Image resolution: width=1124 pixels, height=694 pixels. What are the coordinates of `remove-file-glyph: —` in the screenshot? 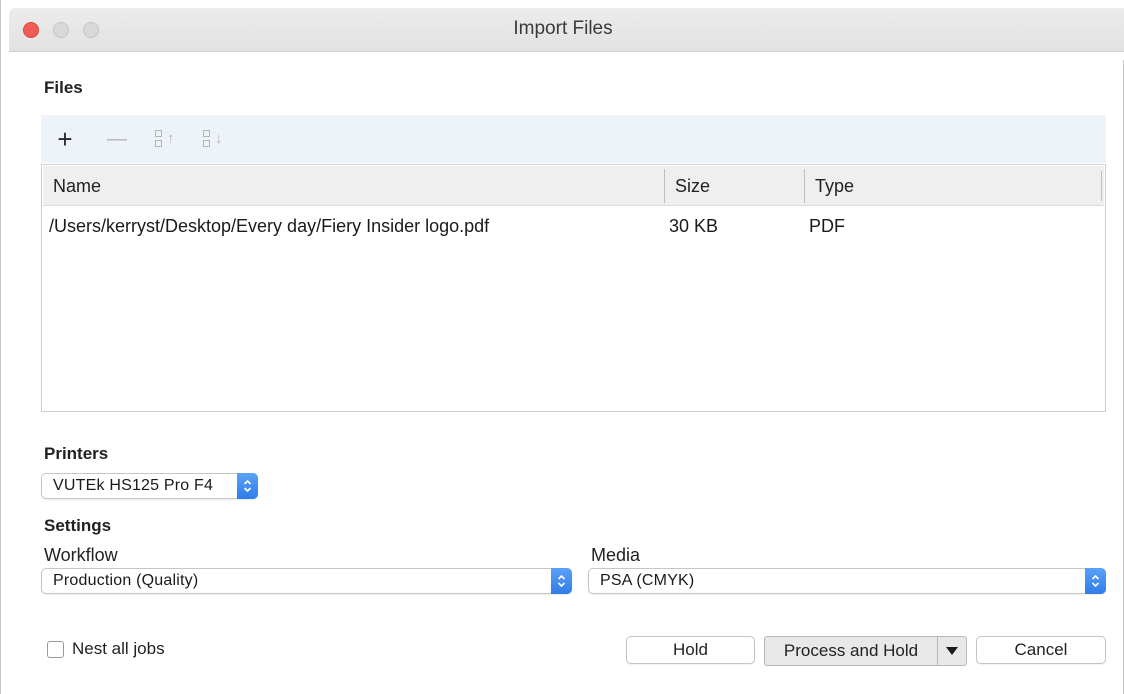 It's located at (117, 138).